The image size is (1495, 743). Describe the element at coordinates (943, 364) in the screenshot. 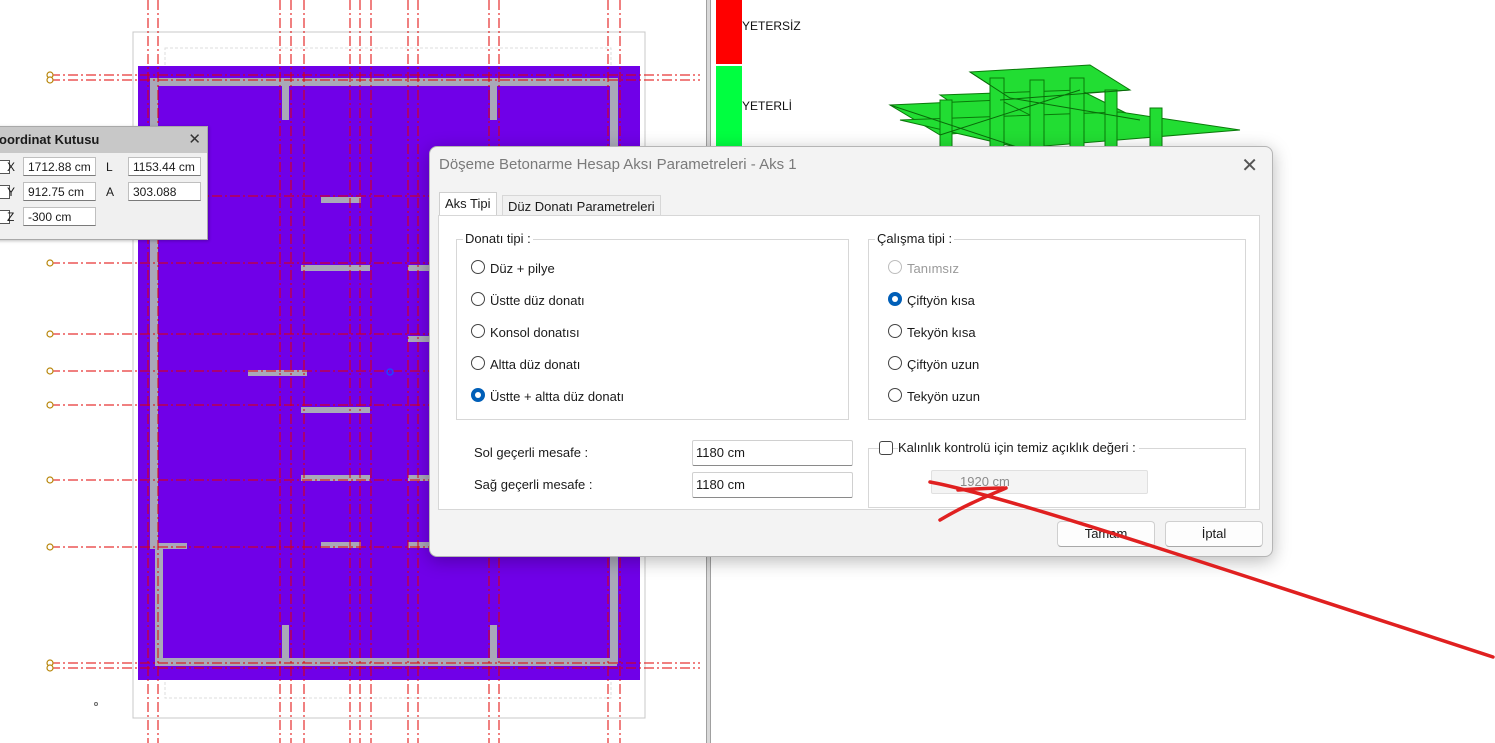

I see `radio-label: Çiftyön uzun` at that location.